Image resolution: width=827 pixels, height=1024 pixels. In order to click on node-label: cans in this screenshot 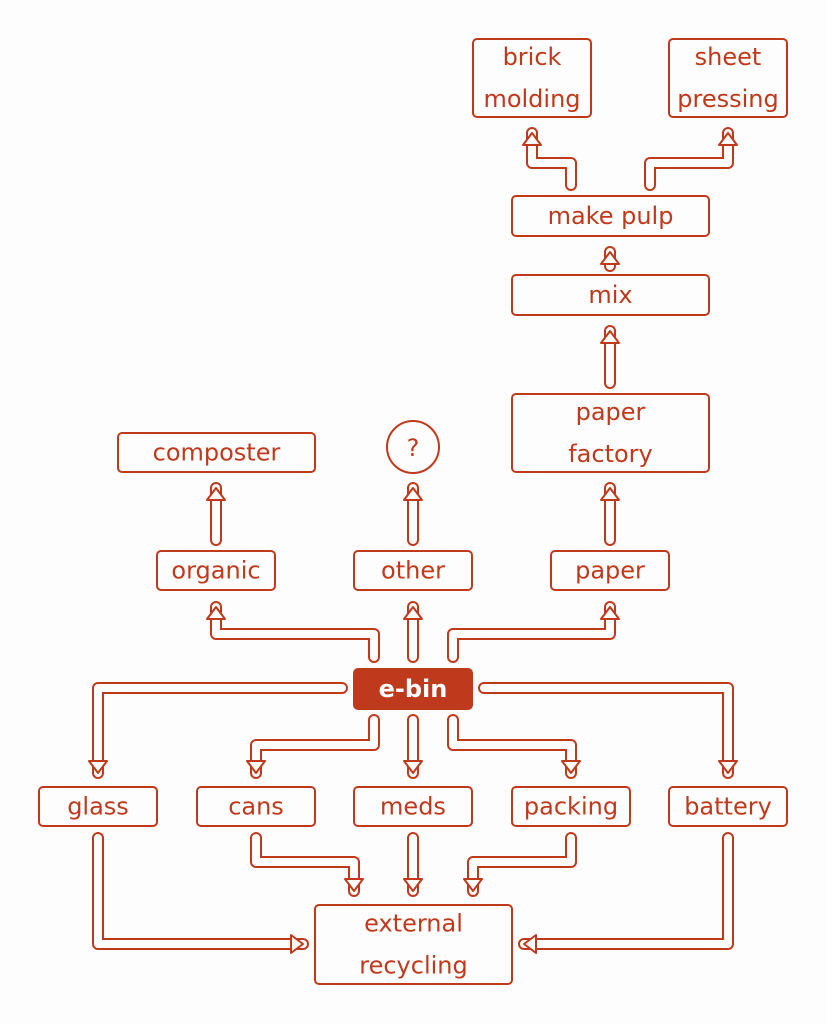, I will do `click(256, 807)`.